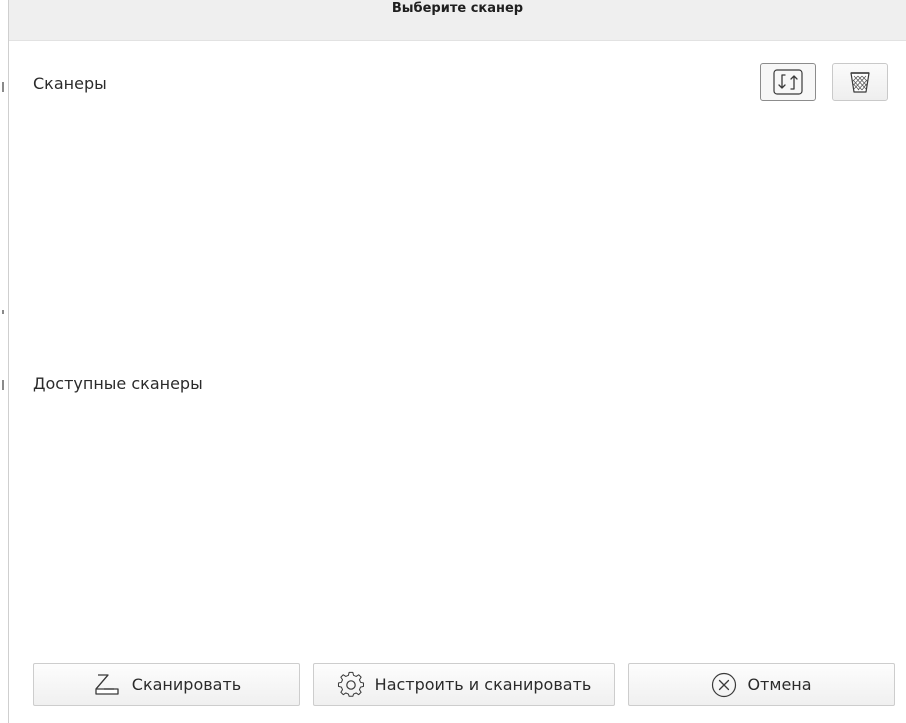 This screenshot has width=906, height=723. I want to click on available-scanners-label: Доступные сканеры, so click(118, 383).